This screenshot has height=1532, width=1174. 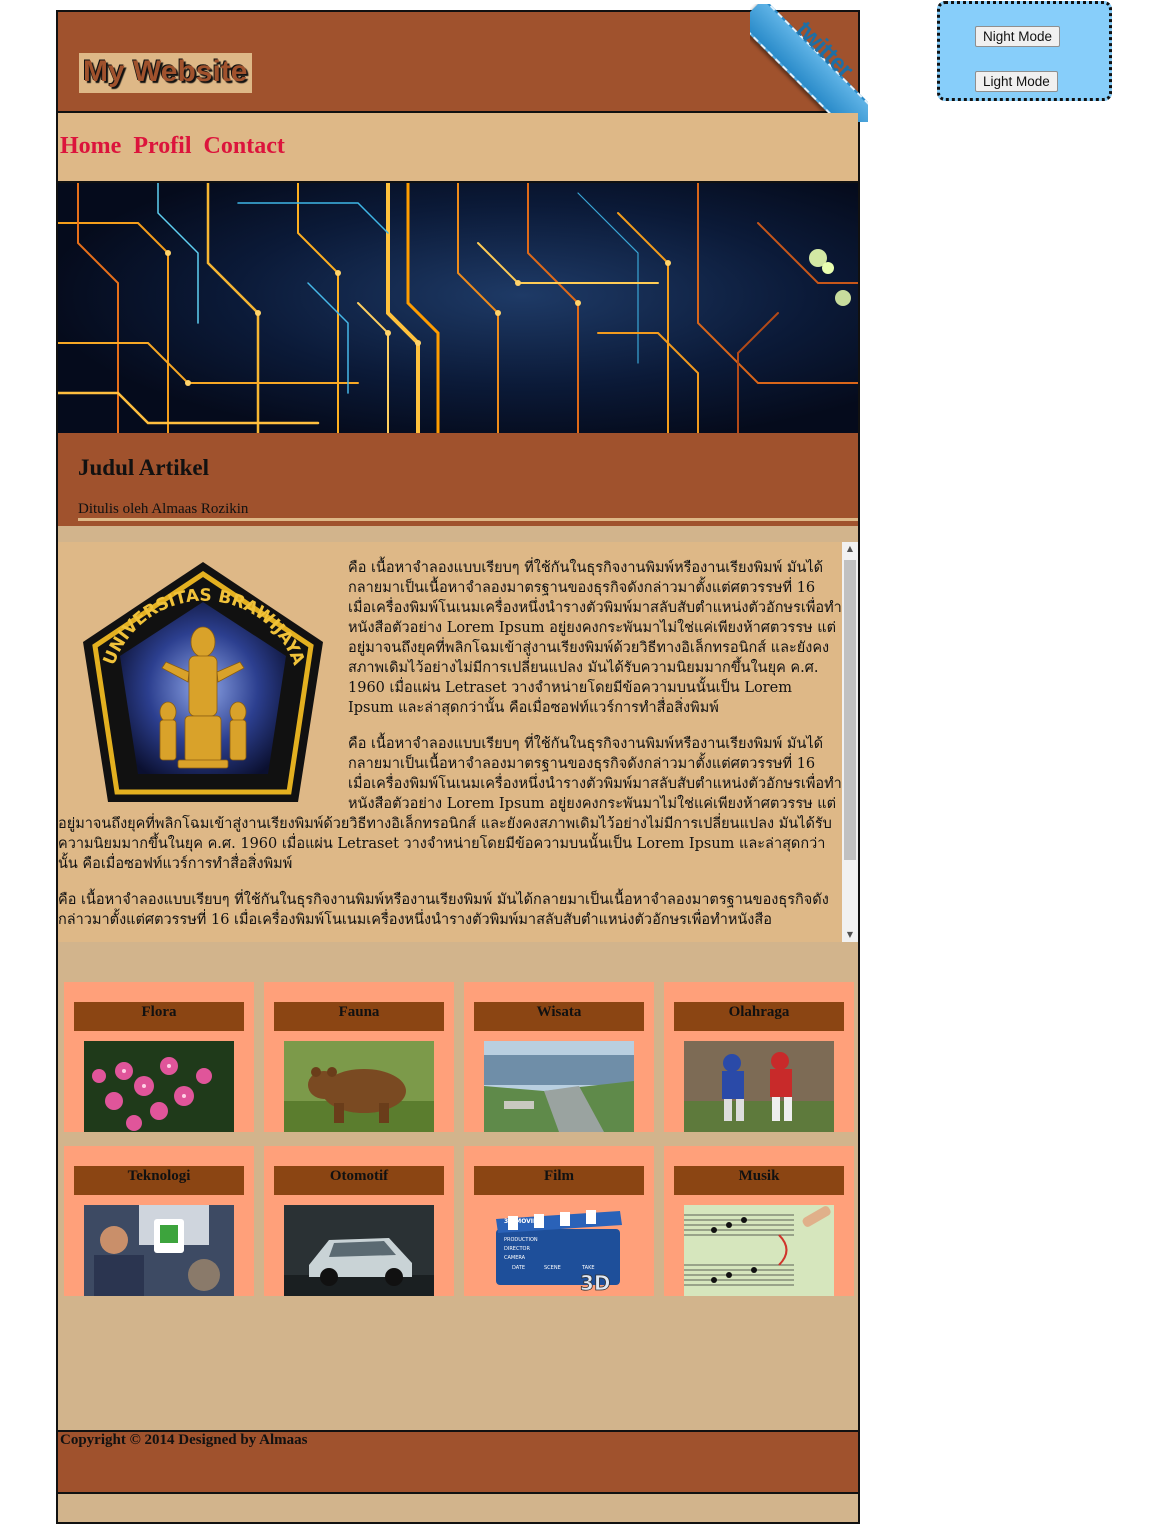 What do you see at coordinates (559, 1180) in the screenshot?
I see `category-label: Film` at bounding box center [559, 1180].